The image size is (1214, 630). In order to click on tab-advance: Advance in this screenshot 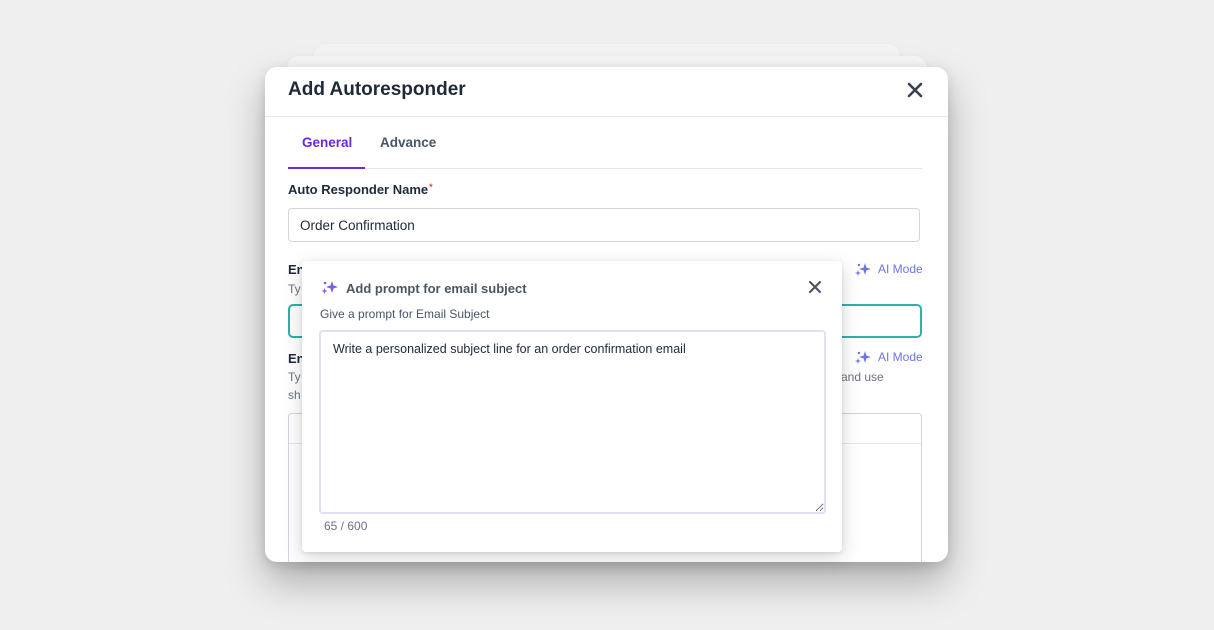, I will do `click(408, 142)`.